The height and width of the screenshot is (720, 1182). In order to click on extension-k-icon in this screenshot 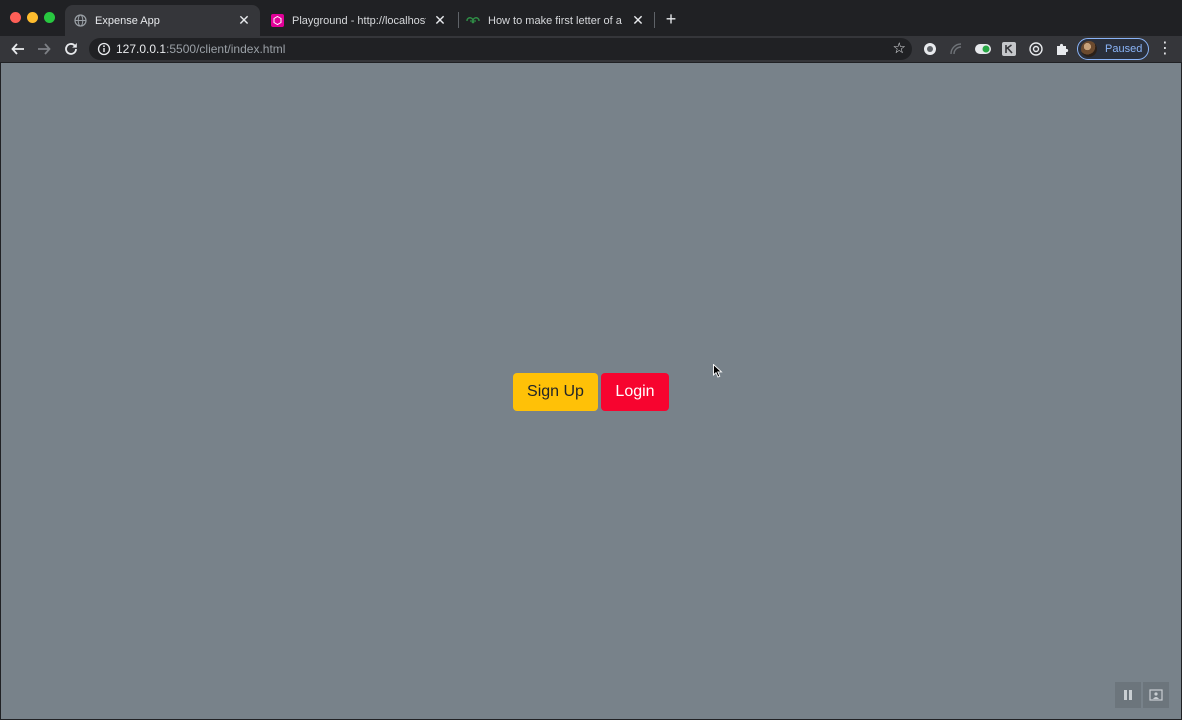, I will do `click(1009, 49)`.